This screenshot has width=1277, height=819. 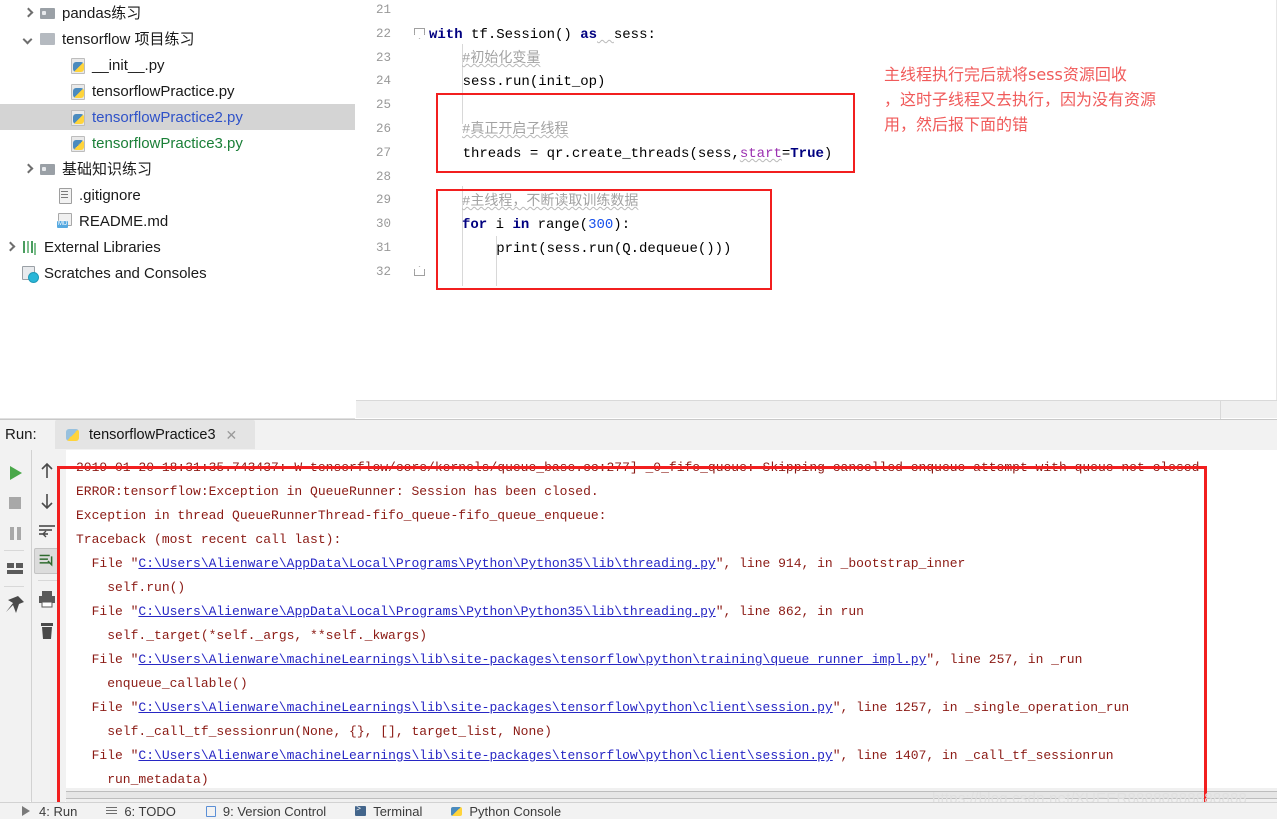 I want to click on status-item-label: 9: Version Control, so click(x=274, y=811).